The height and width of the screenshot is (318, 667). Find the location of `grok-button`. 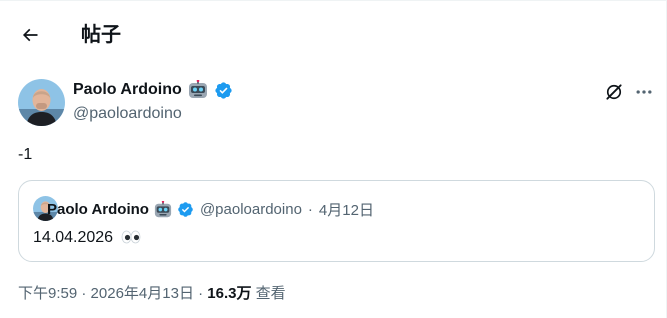

grok-button is located at coordinates (614, 92).